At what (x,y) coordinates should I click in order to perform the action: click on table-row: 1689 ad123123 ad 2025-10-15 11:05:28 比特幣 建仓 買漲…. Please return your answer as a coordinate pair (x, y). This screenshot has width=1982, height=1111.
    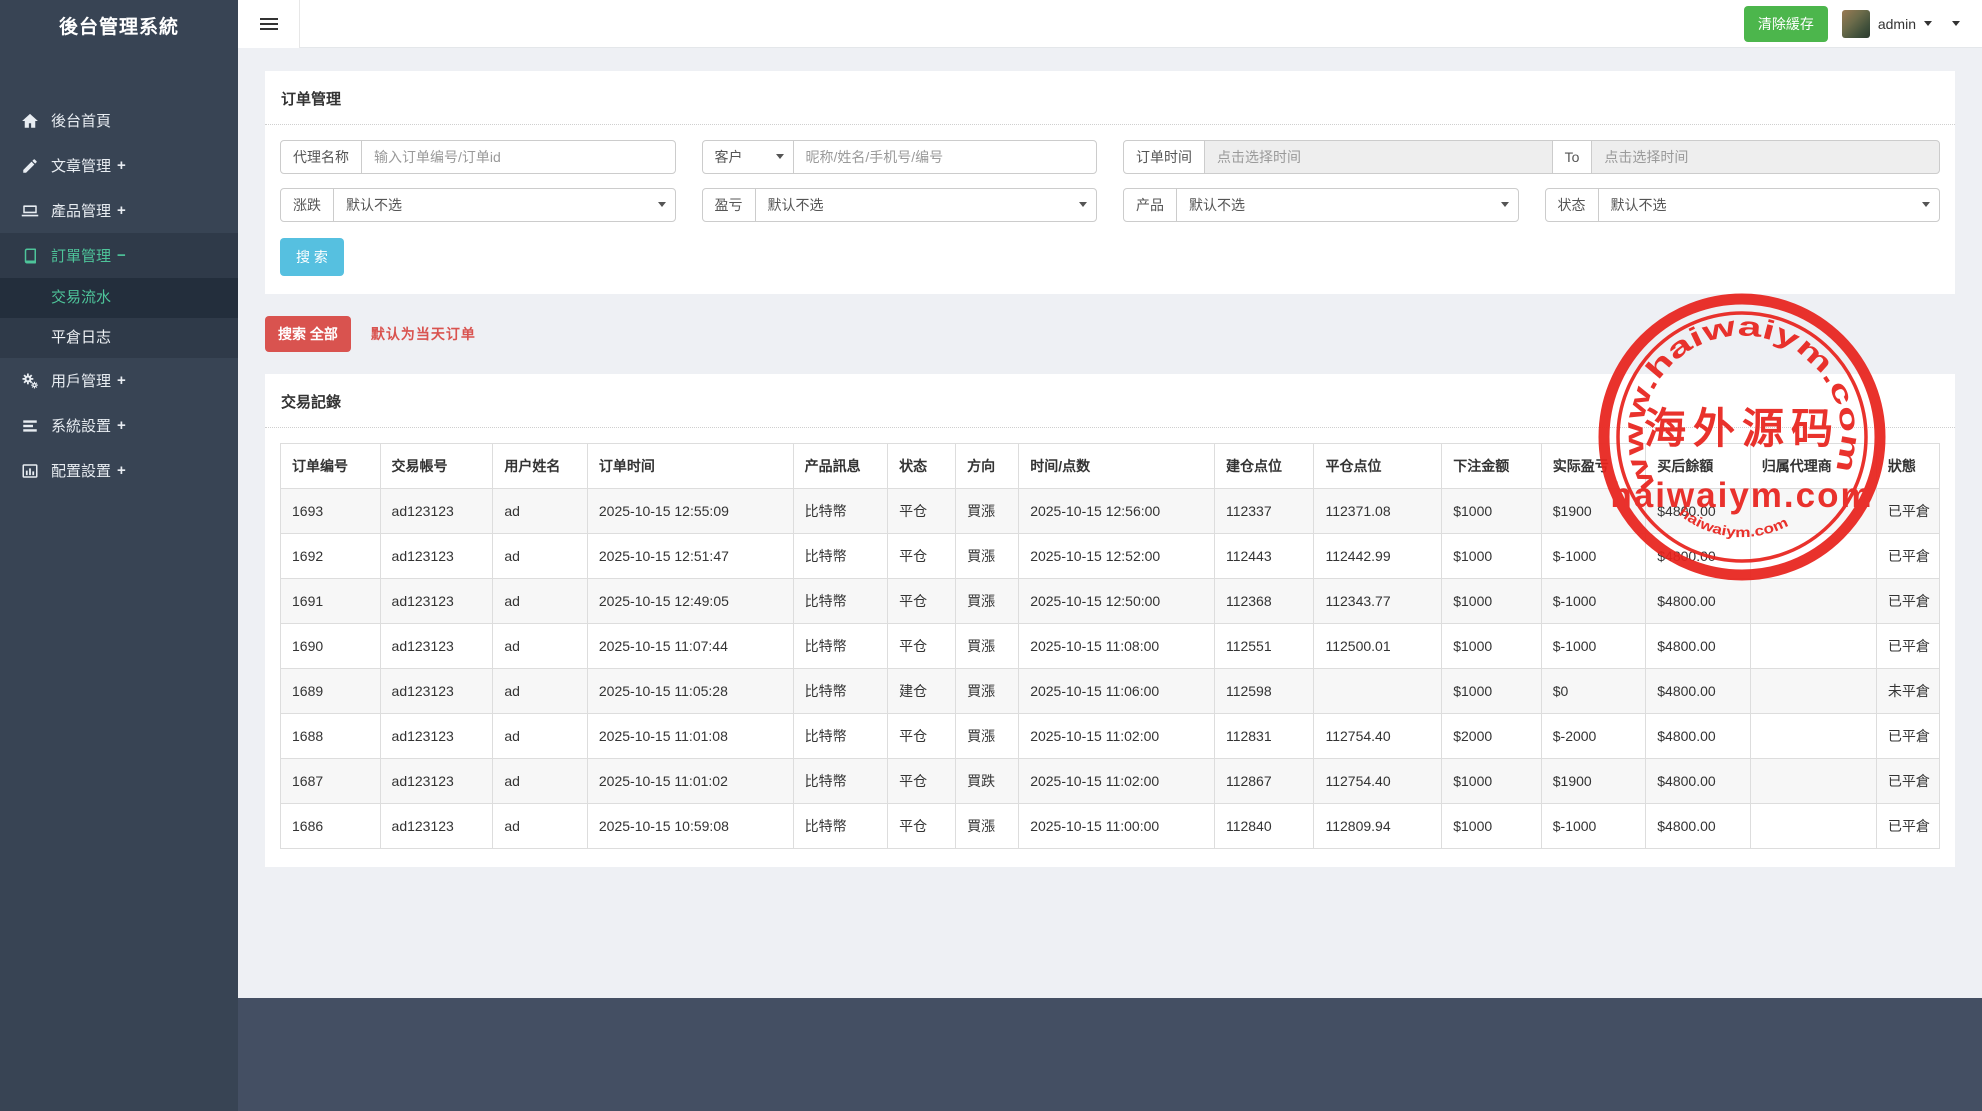
    Looking at the image, I should click on (1110, 691).